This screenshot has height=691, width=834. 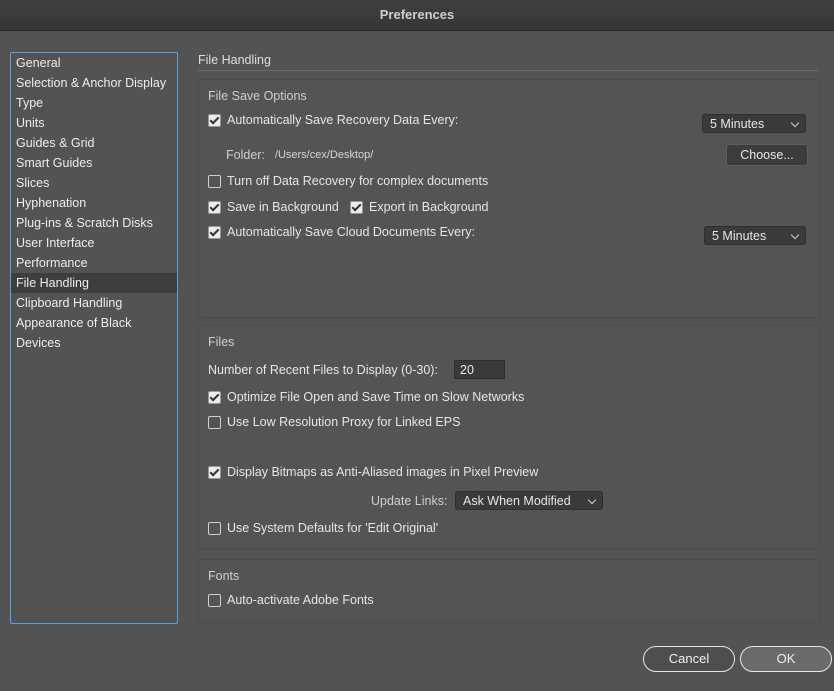 What do you see at coordinates (214, 397) in the screenshot?
I see `optimize-network-check-icon` at bounding box center [214, 397].